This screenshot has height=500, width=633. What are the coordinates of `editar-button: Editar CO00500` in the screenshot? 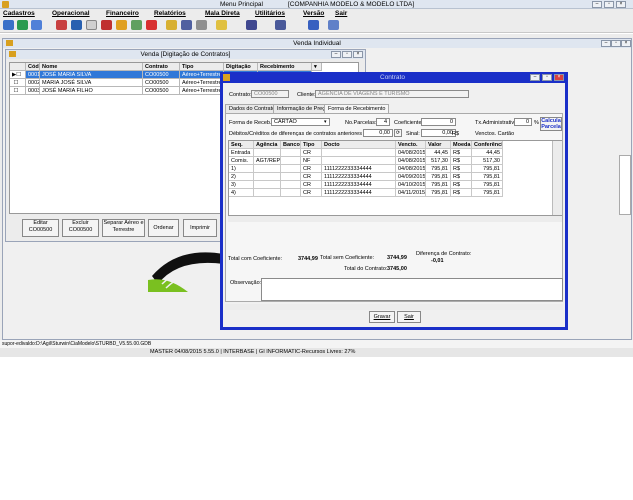 It's located at (40, 228).